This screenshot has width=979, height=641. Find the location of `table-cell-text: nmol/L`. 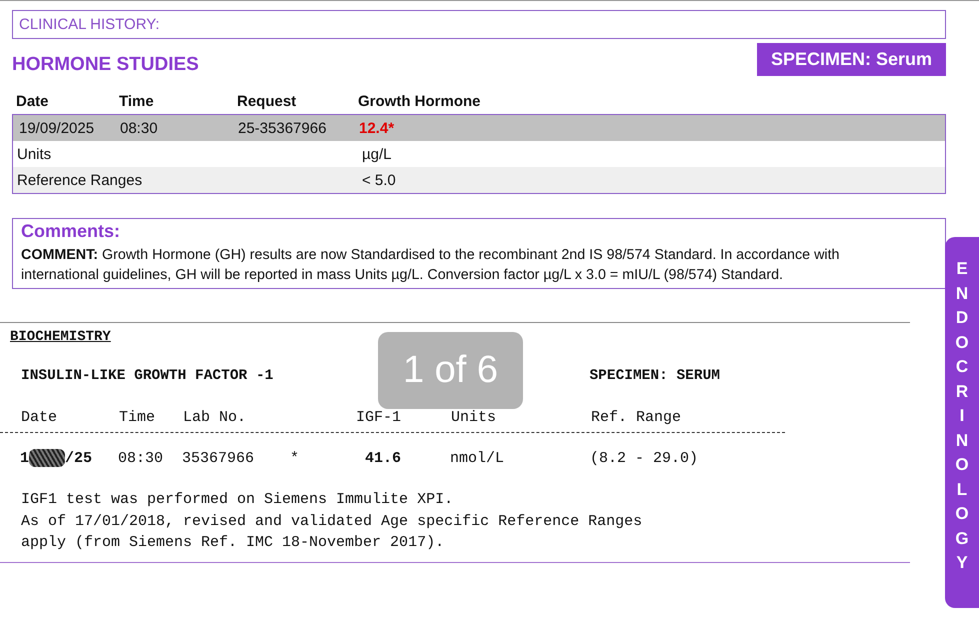

table-cell-text: nmol/L is located at coordinates (478, 458).